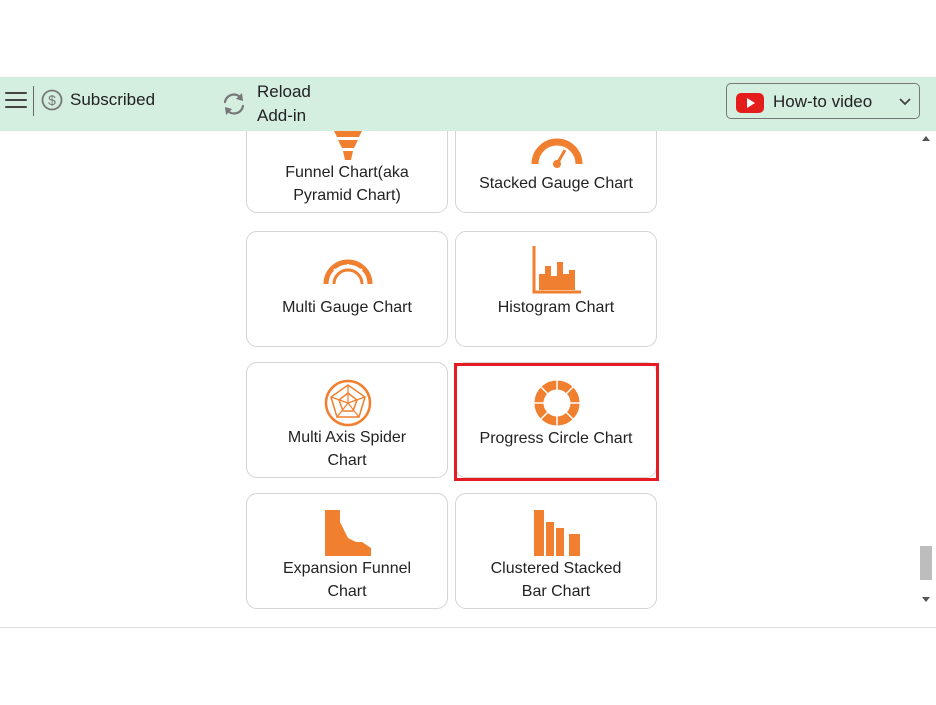 This screenshot has width=936, height=705. I want to click on chart-card-funnel: Funnel Chart(aka Pyramid Chart), so click(347, 172).